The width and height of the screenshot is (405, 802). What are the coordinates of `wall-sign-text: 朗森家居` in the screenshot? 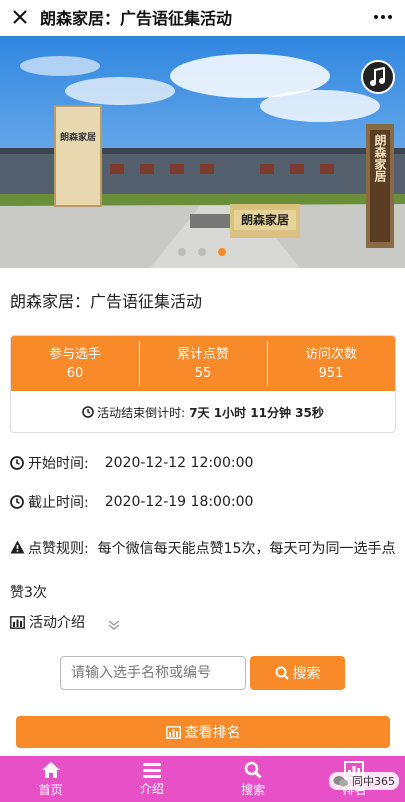 It's located at (265, 219).